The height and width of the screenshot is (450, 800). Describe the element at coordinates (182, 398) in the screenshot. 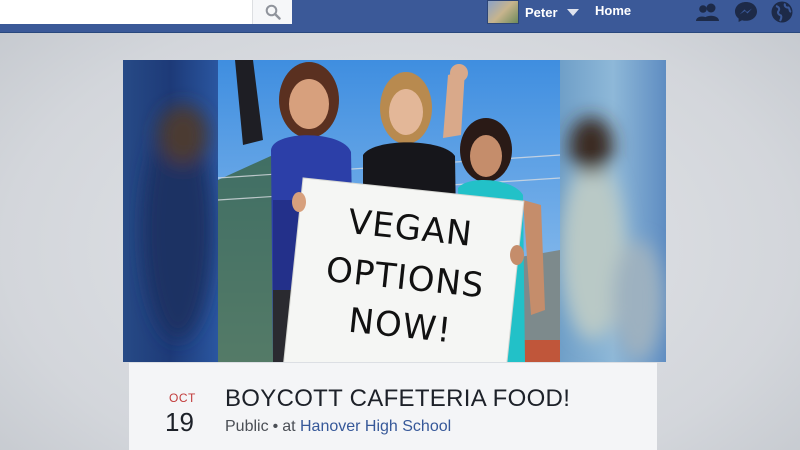

I see `event-date-month: OCT` at that location.